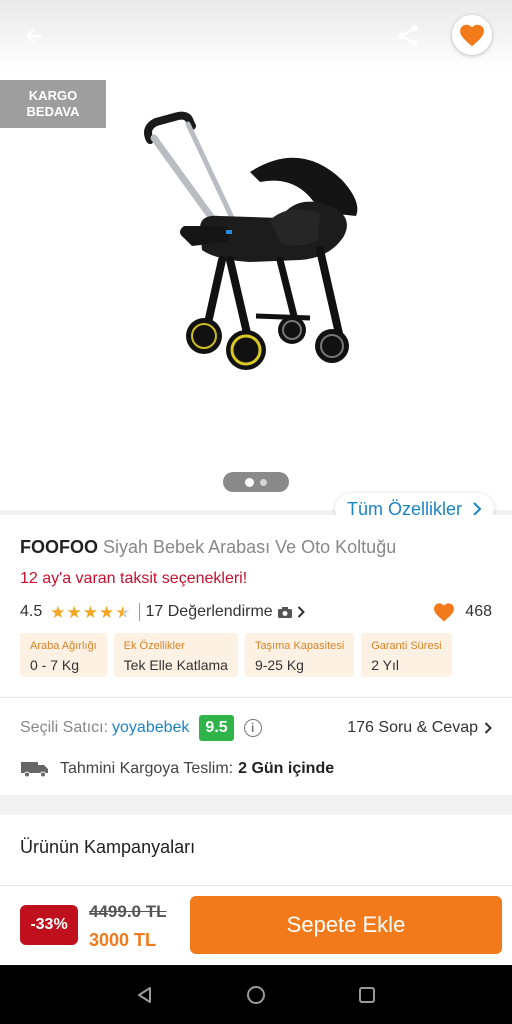  What do you see at coordinates (59, 547) in the screenshot?
I see `product-brand: FOOFOO` at bounding box center [59, 547].